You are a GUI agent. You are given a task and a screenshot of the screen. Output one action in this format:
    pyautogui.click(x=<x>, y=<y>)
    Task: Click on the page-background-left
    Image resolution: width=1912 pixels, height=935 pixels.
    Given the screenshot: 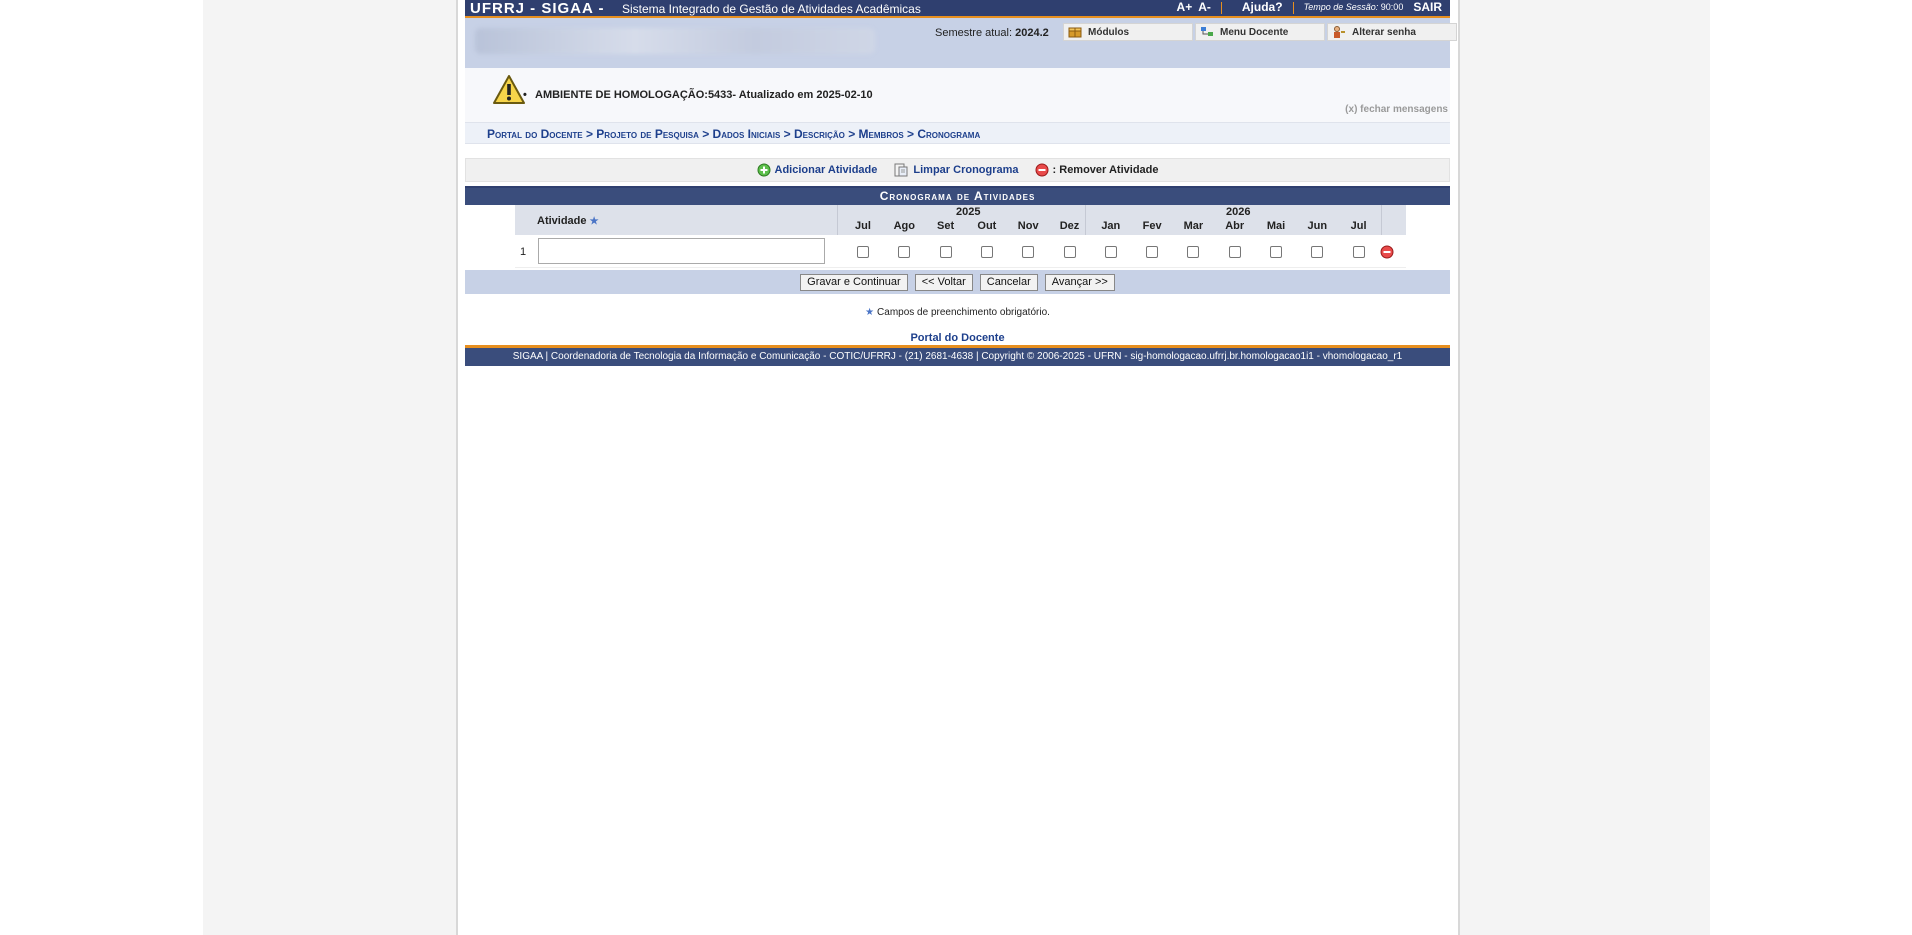 What is the action you would take?
    pyautogui.click(x=101, y=467)
    